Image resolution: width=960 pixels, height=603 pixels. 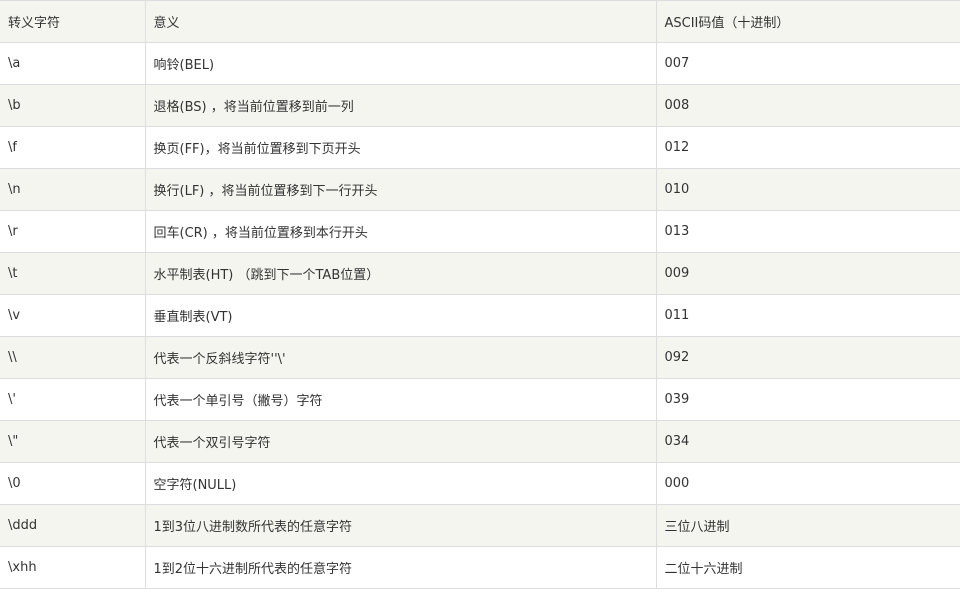 What do you see at coordinates (73, 525) in the screenshot?
I see `cell-escape-char: \ddd` at bounding box center [73, 525].